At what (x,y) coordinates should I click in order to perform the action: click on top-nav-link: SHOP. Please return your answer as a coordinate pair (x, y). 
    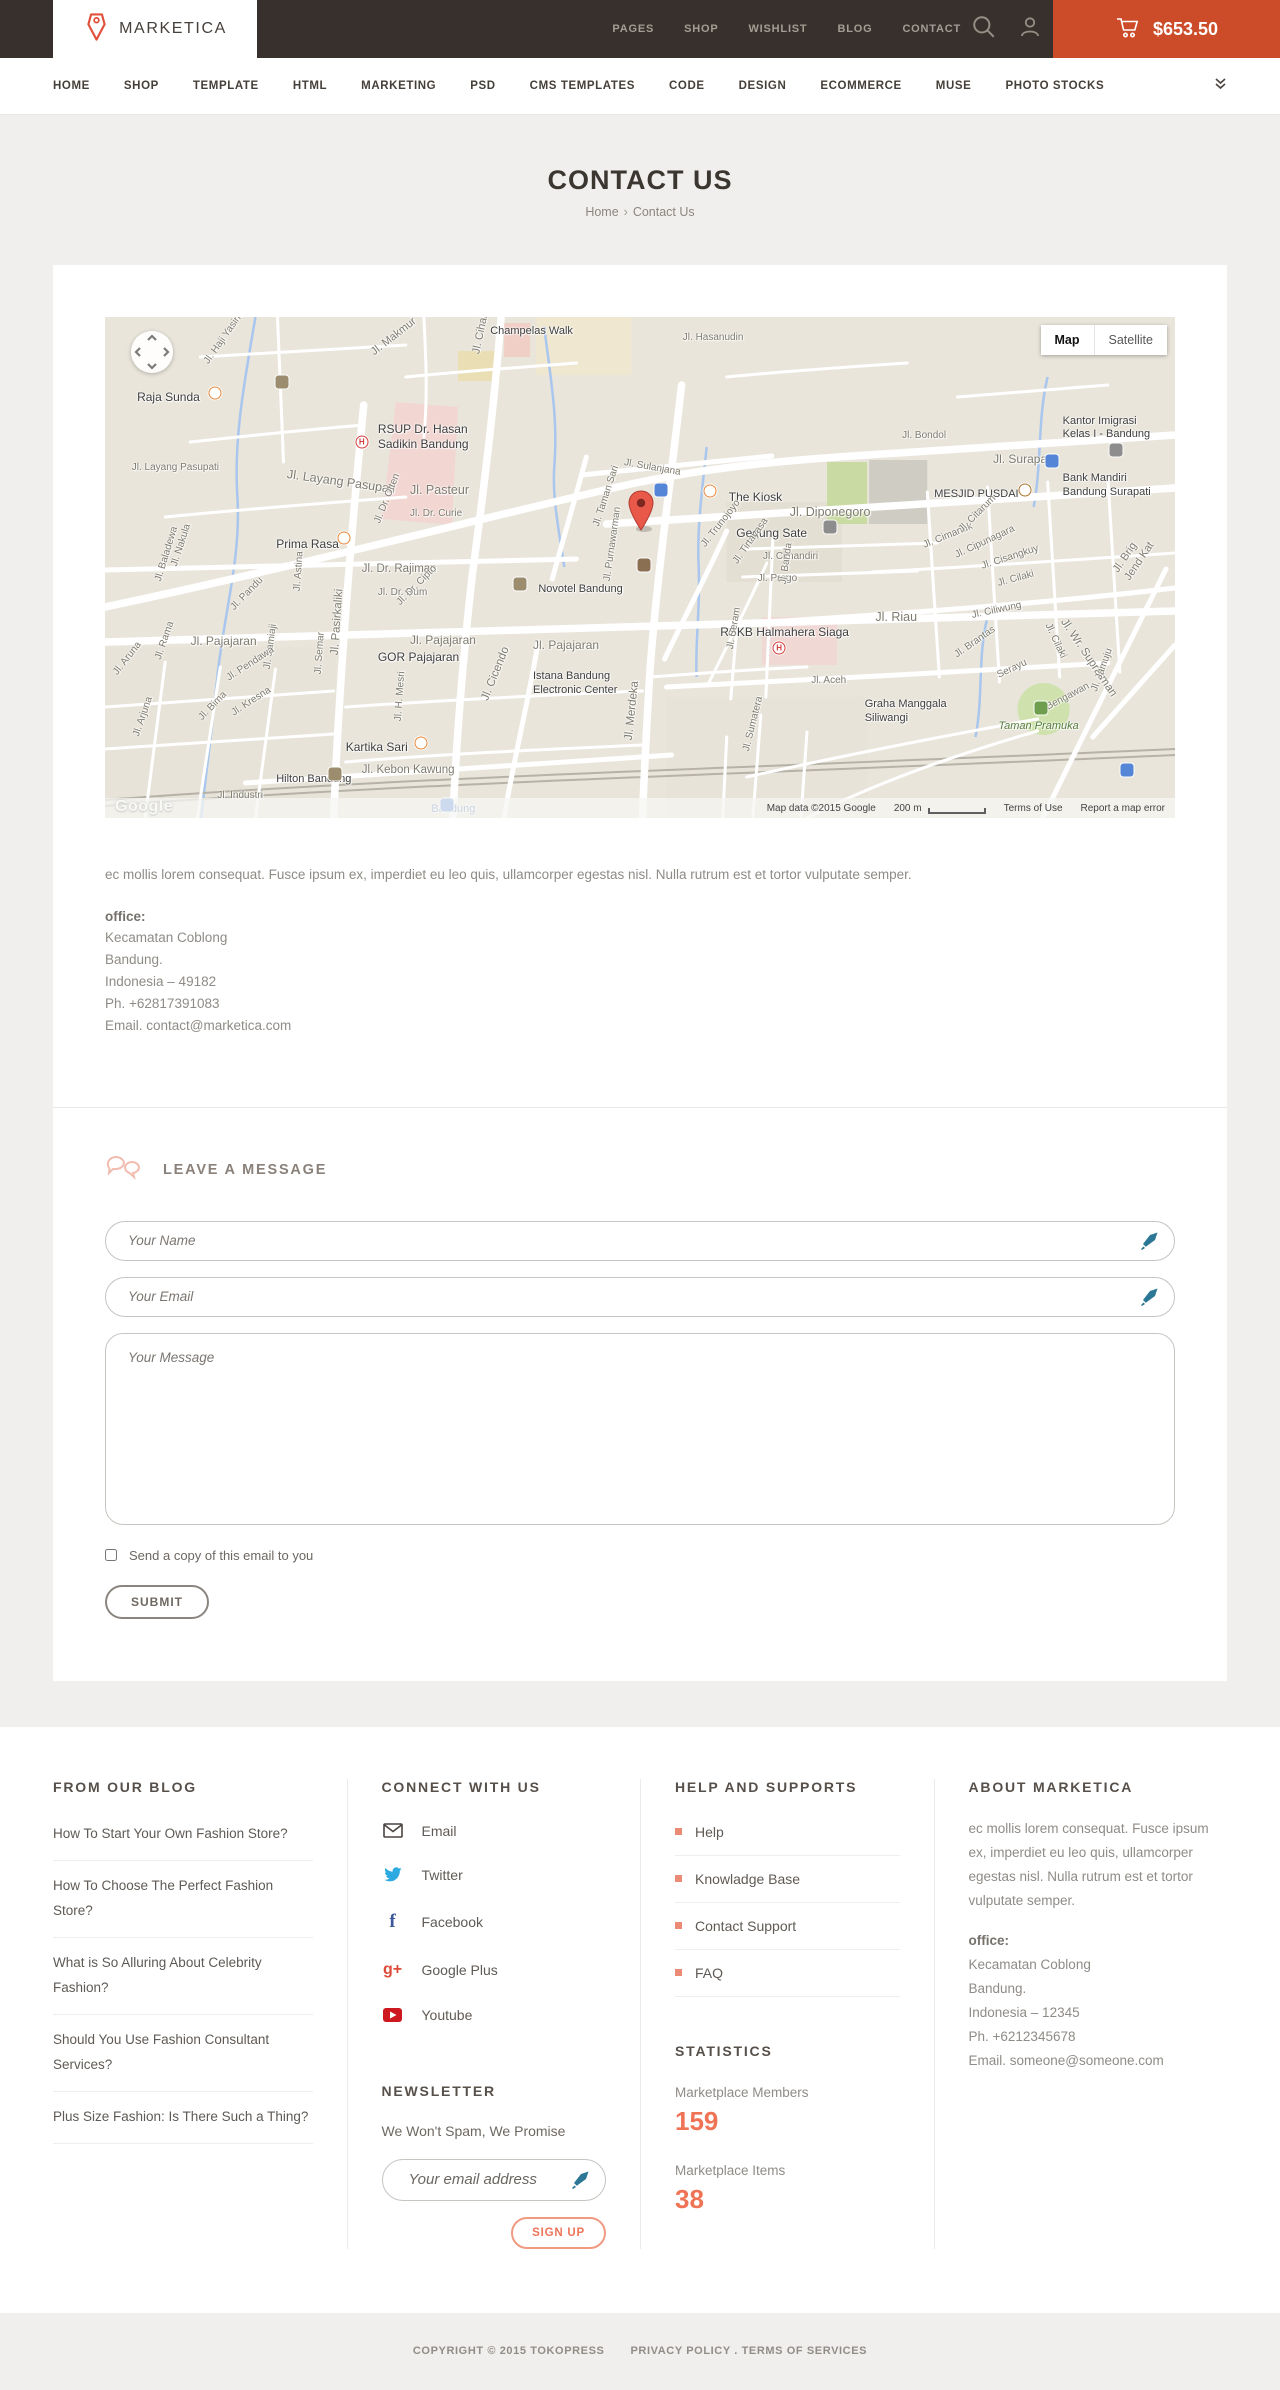
    Looking at the image, I should click on (701, 29).